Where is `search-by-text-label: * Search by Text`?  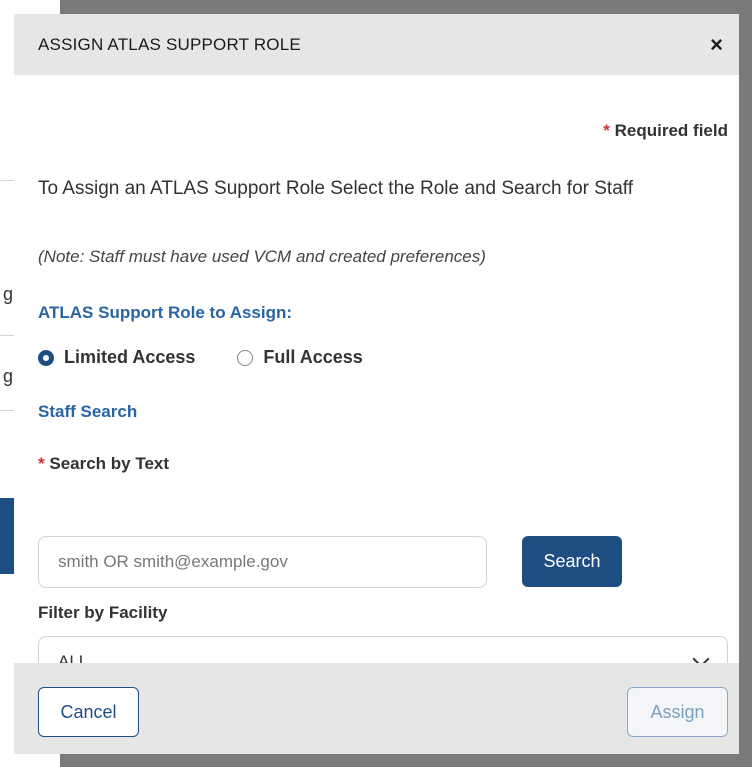 search-by-text-label: * Search by Text is located at coordinates (103, 464).